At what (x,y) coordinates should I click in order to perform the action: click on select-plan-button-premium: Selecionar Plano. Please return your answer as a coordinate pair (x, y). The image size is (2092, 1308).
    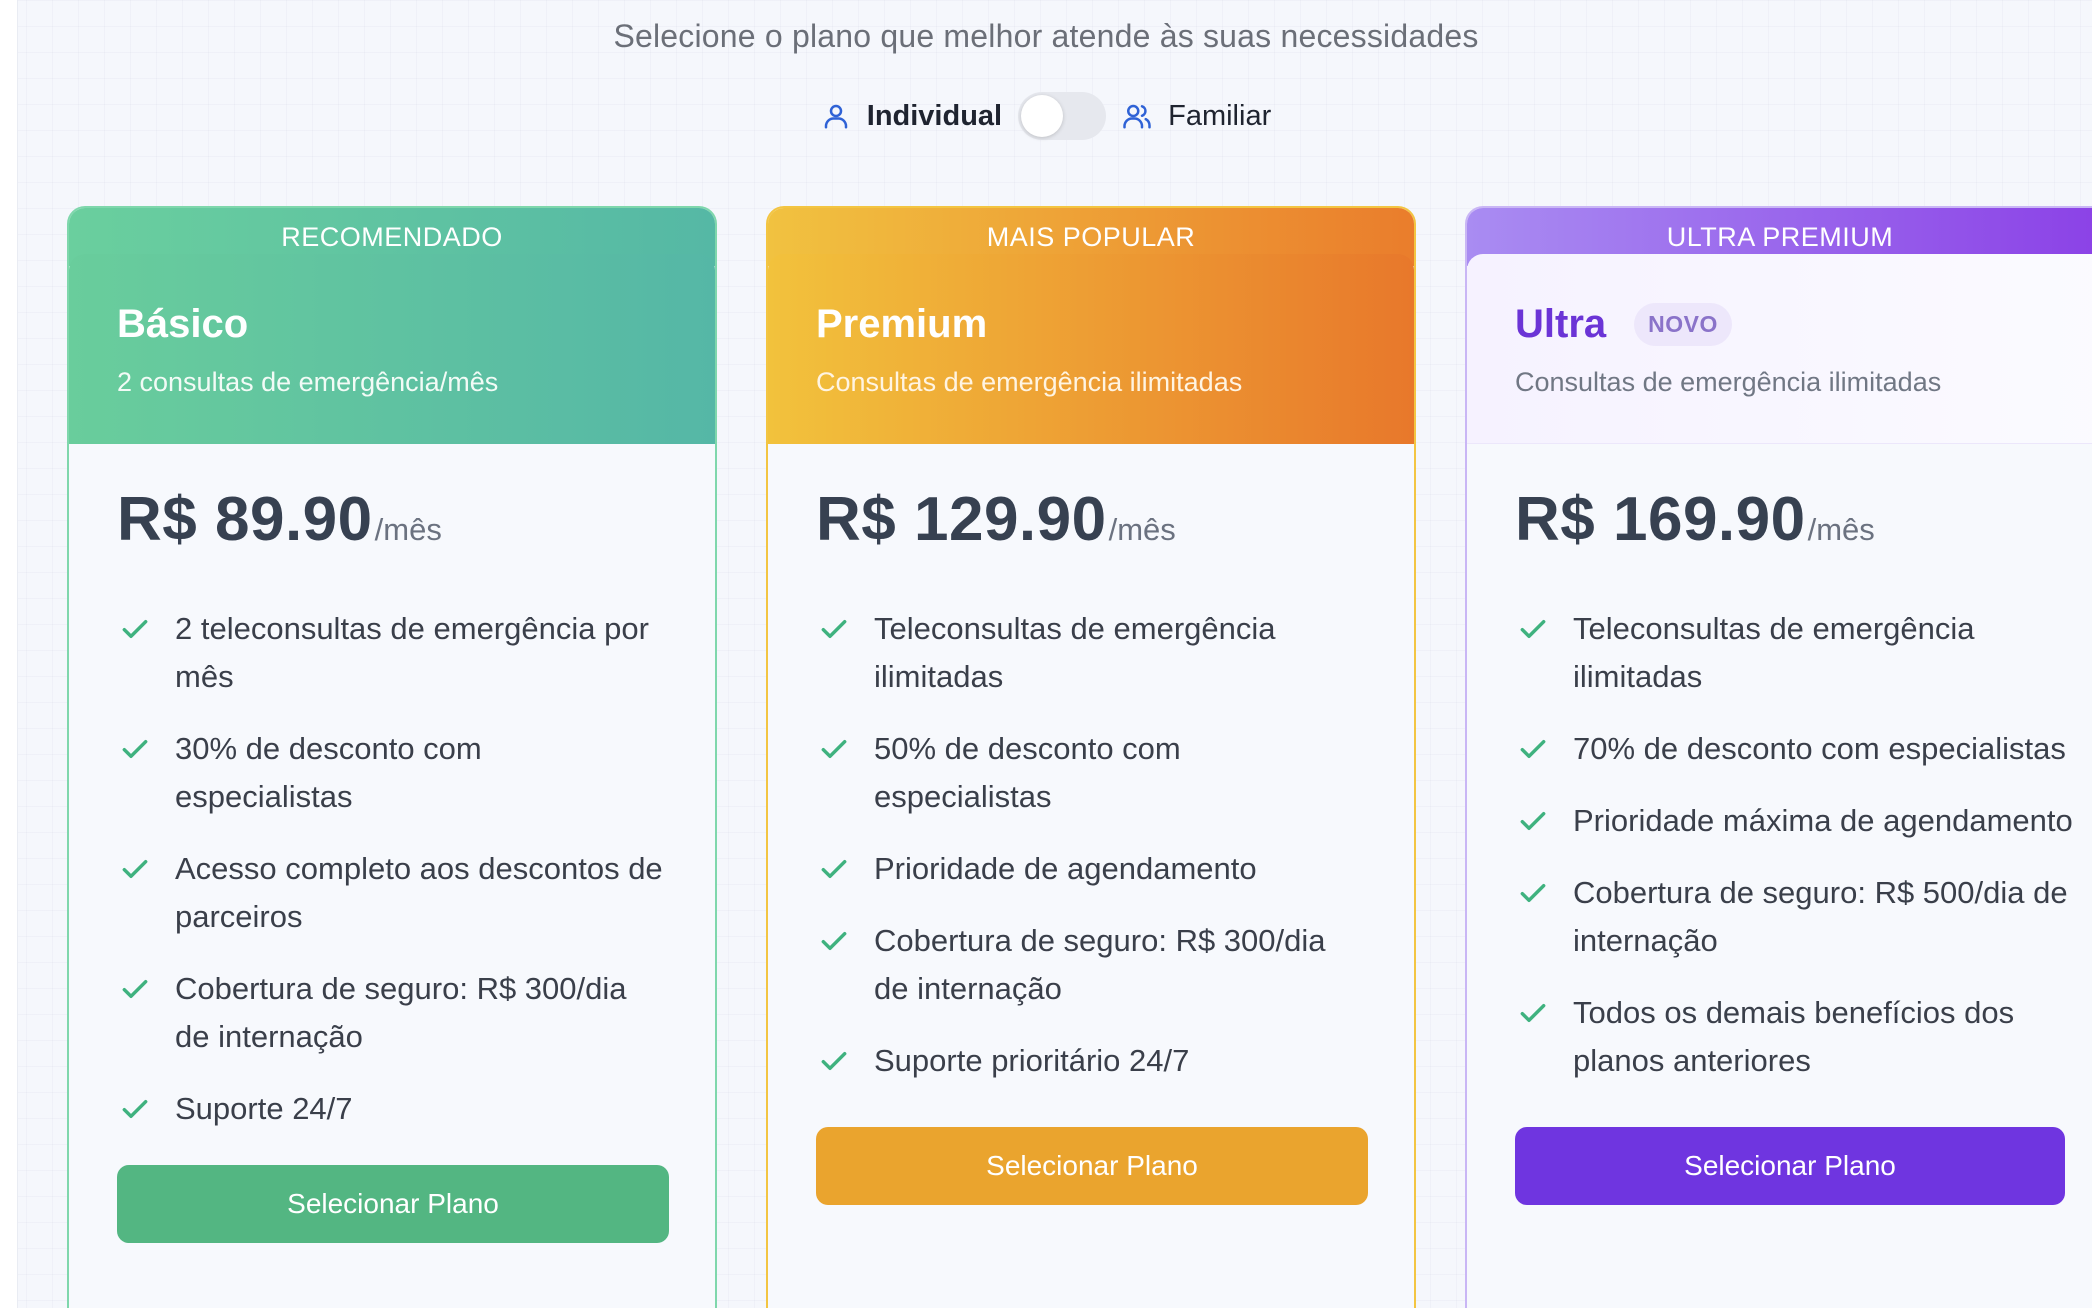
    Looking at the image, I should click on (1092, 1166).